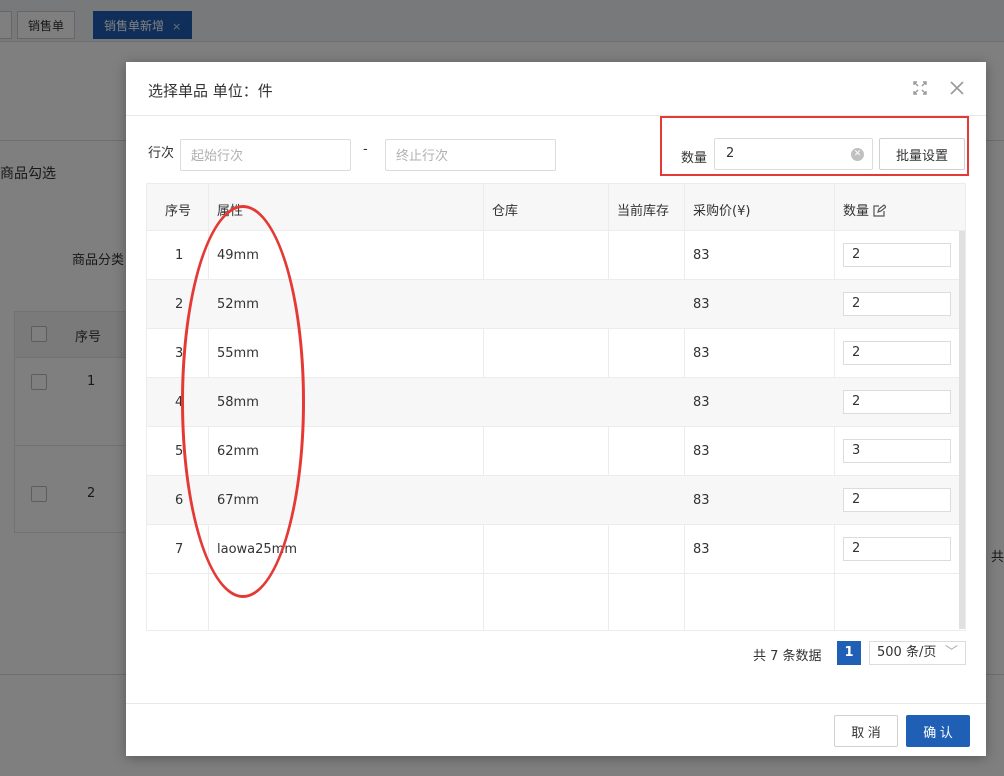 The height and width of the screenshot is (776, 1004). I want to click on confirm-button: 确 认, so click(938, 731).